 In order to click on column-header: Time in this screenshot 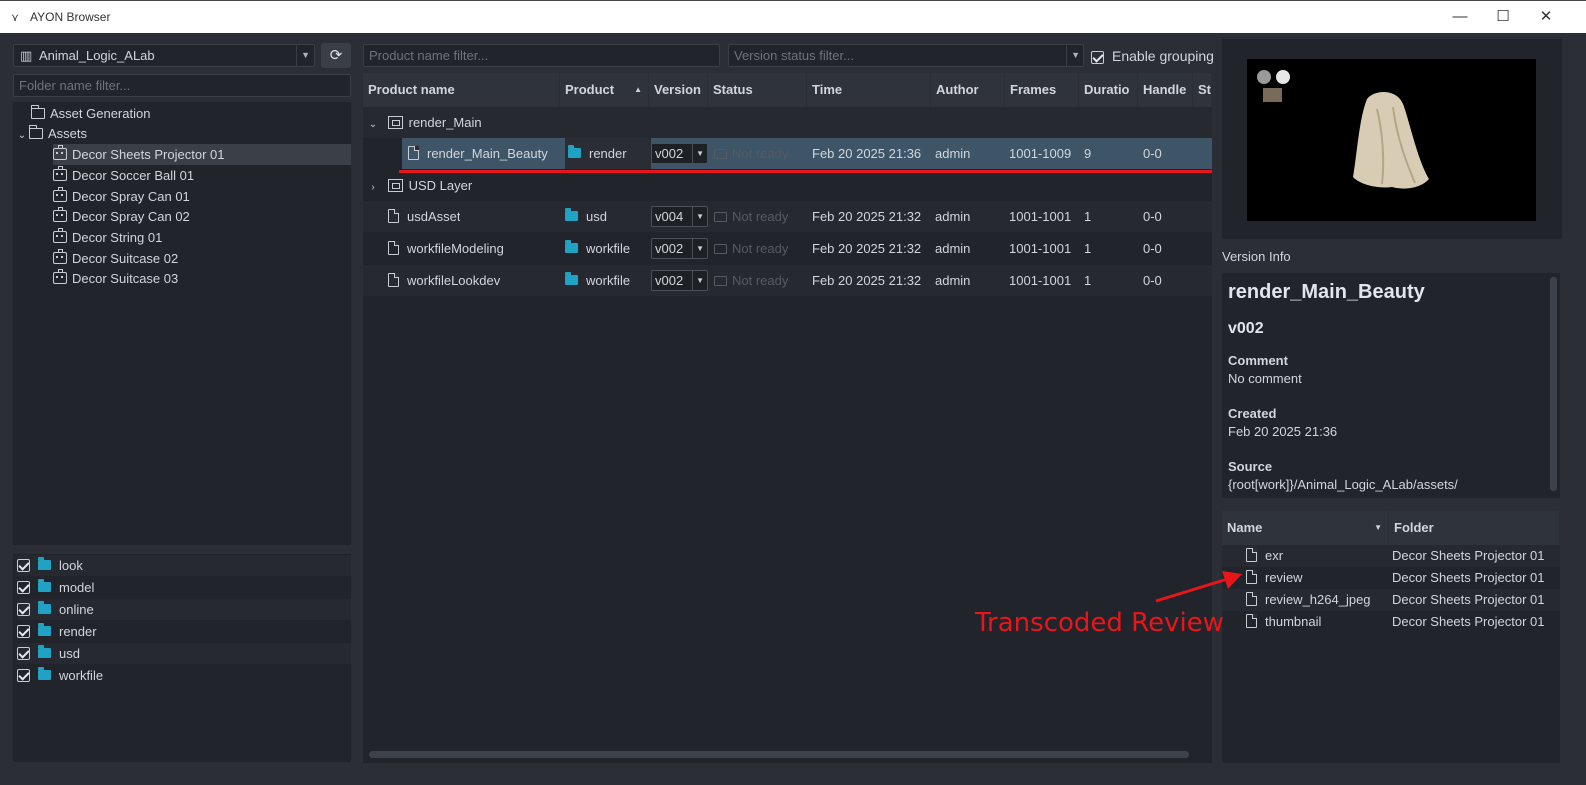, I will do `click(869, 90)`.